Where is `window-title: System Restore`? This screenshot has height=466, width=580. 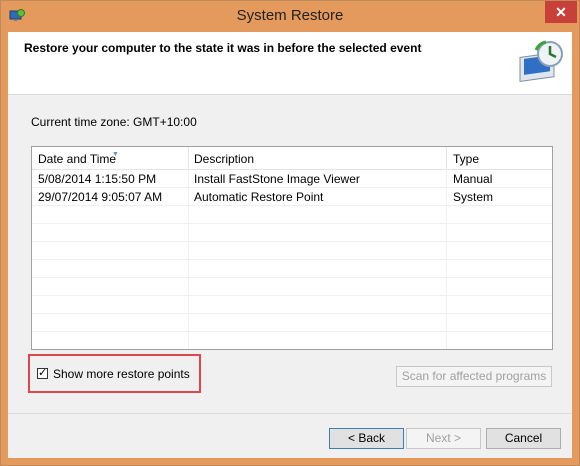 window-title: System Restore is located at coordinates (290, 15).